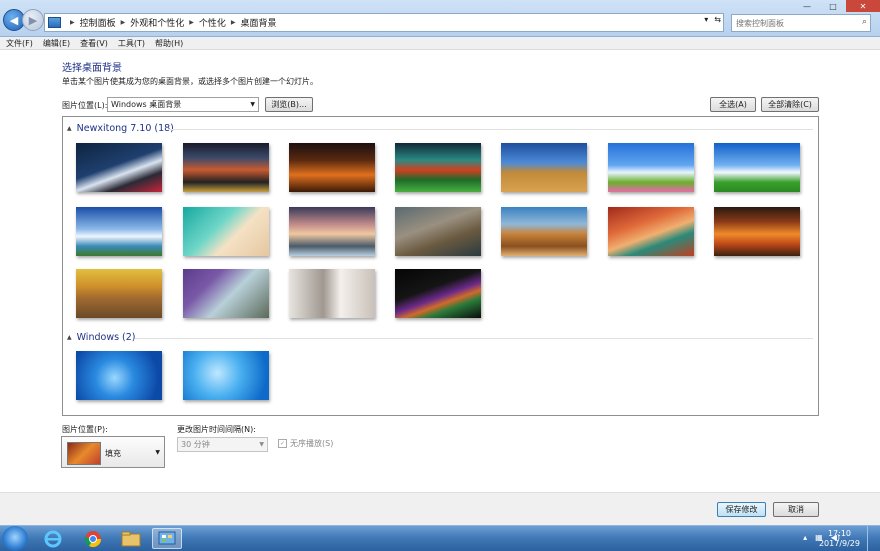 Image resolution: width=880 pixels, height=551 pixels. Describe the element at coordinates (796, 509) in the screenshot. I see `cancel-button: 取消` at that location.